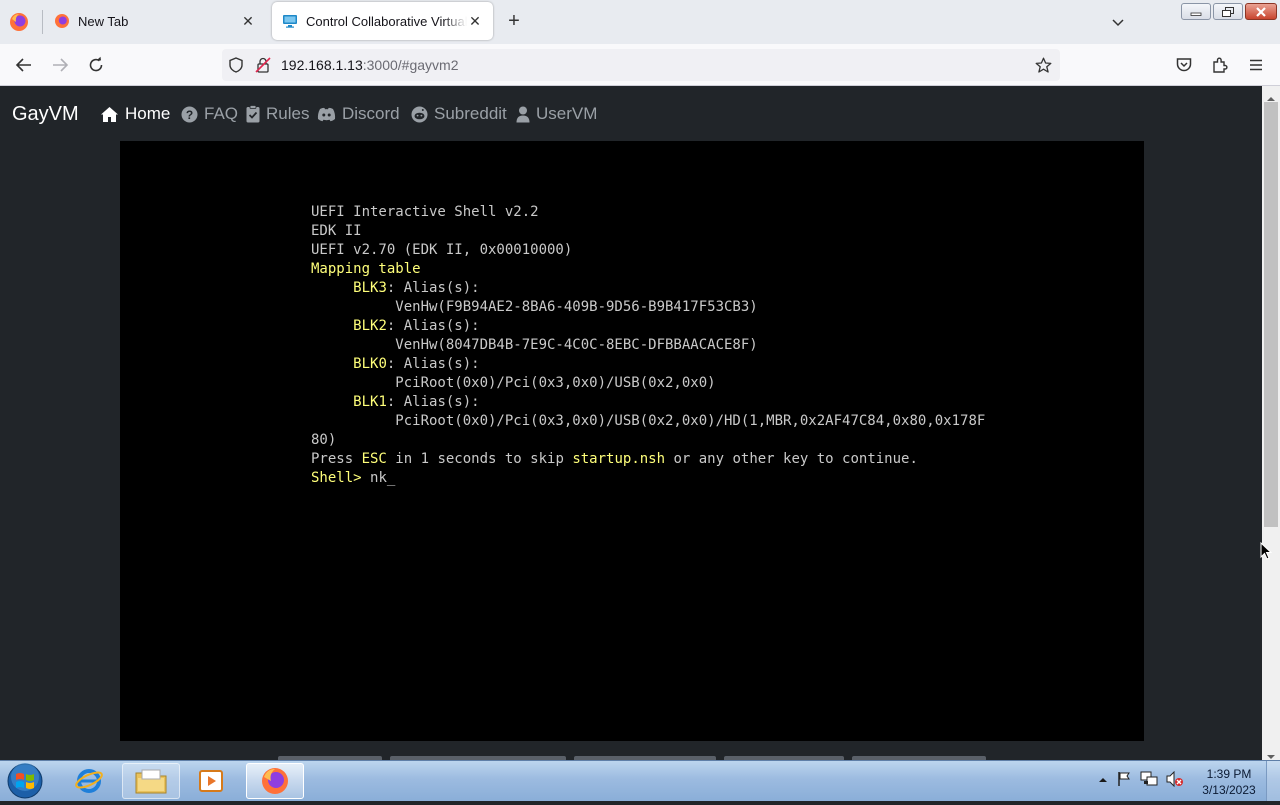 Image resolution: width=1280 pixels, height=805 pixels. I want to click on mouse-pointer-icon, so click(1266, 550).